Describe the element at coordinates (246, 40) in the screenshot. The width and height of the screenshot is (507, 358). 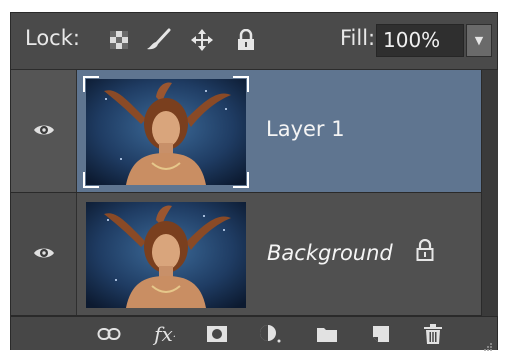
I see `lock-all-icon` at that location.